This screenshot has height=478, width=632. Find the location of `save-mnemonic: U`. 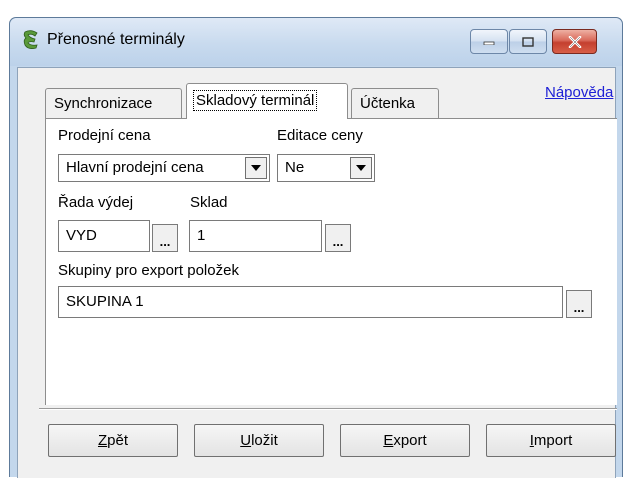

save-mnemonic: U is located at coordinates (246, 440).